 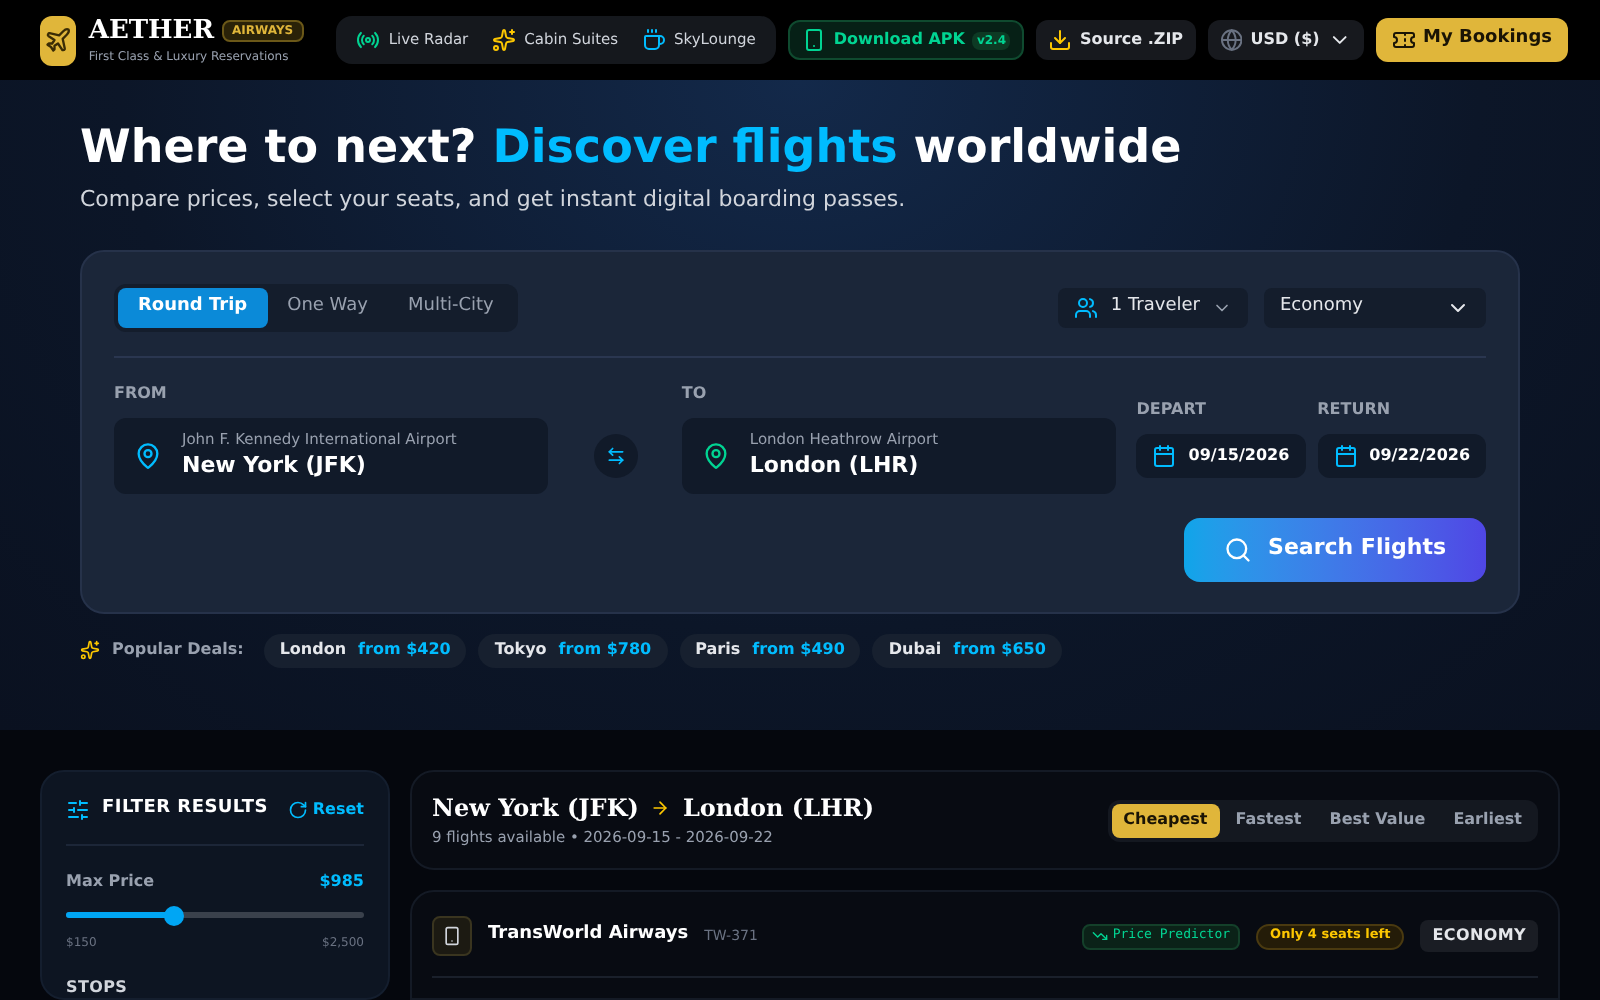 What do you see at coordinates (98, 987) in the screenshot?
I see `stops-label: STOPS` at bounding box center [98, 987].